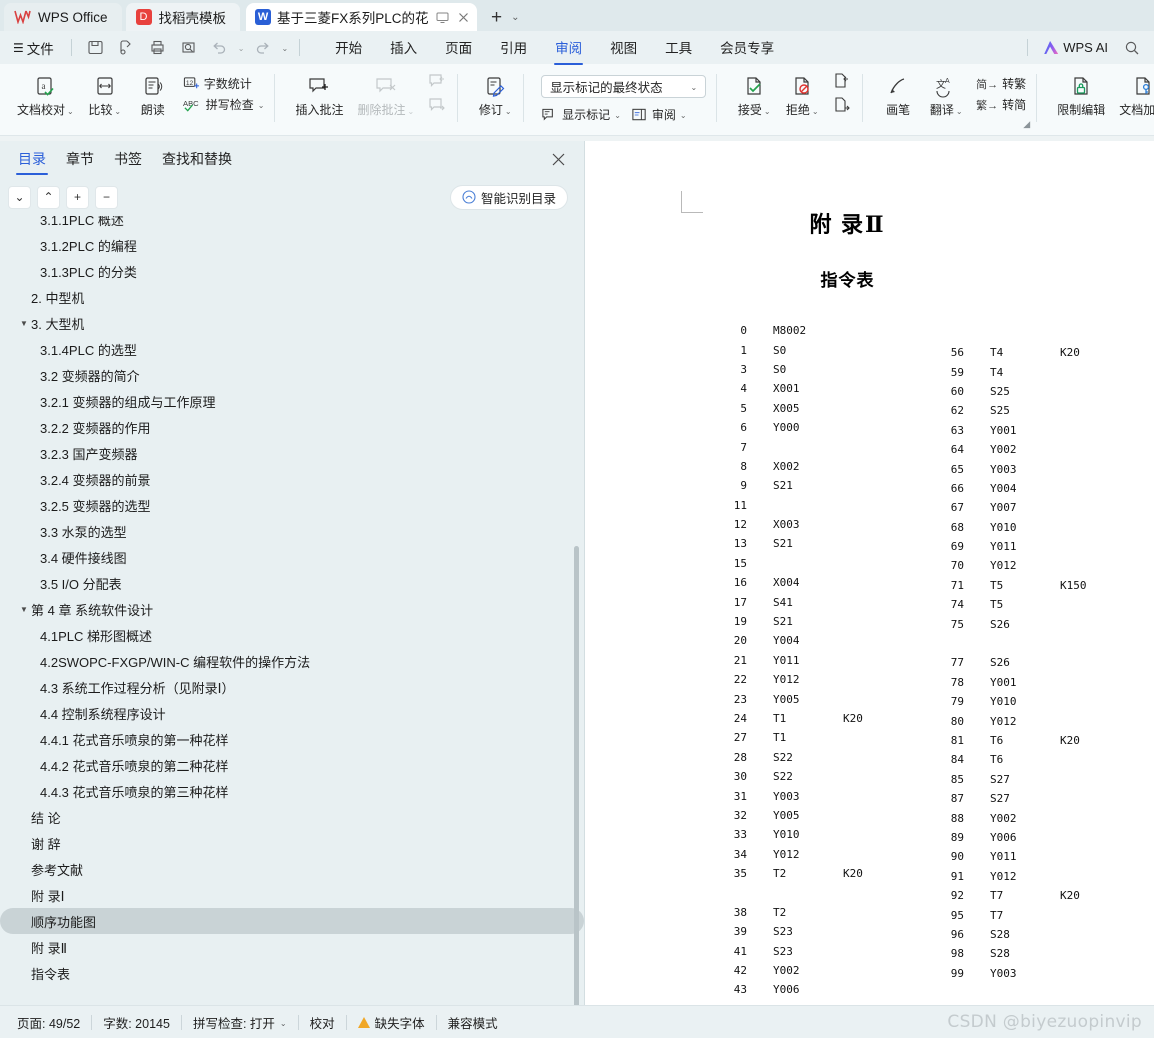 The height and width of the screenshot is (1038, 1154). Describe the element at coordinates (128, 159) in the screenshot. I see `nav-tab-bookmarks: 书签` at that location.